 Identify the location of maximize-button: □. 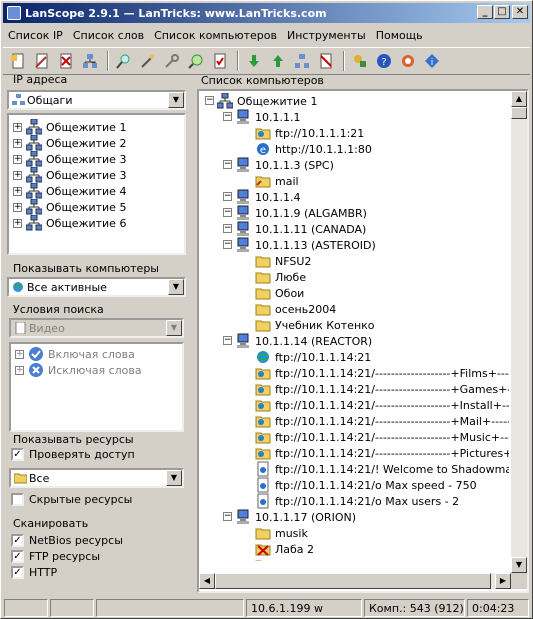
(502, 12).